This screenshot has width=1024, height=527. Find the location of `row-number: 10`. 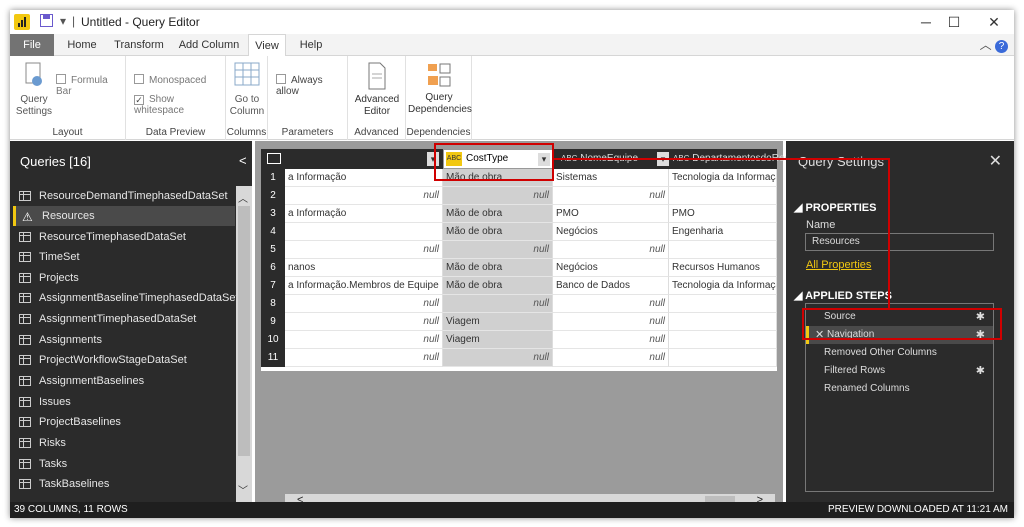

row-number: 10 is located at coordinates (273, 340).